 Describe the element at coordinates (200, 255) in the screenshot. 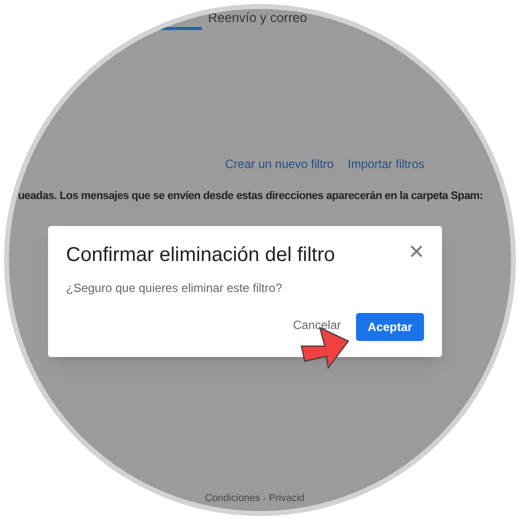

I see `dialog-title: Confirmar eliminación del filtro` at that location.